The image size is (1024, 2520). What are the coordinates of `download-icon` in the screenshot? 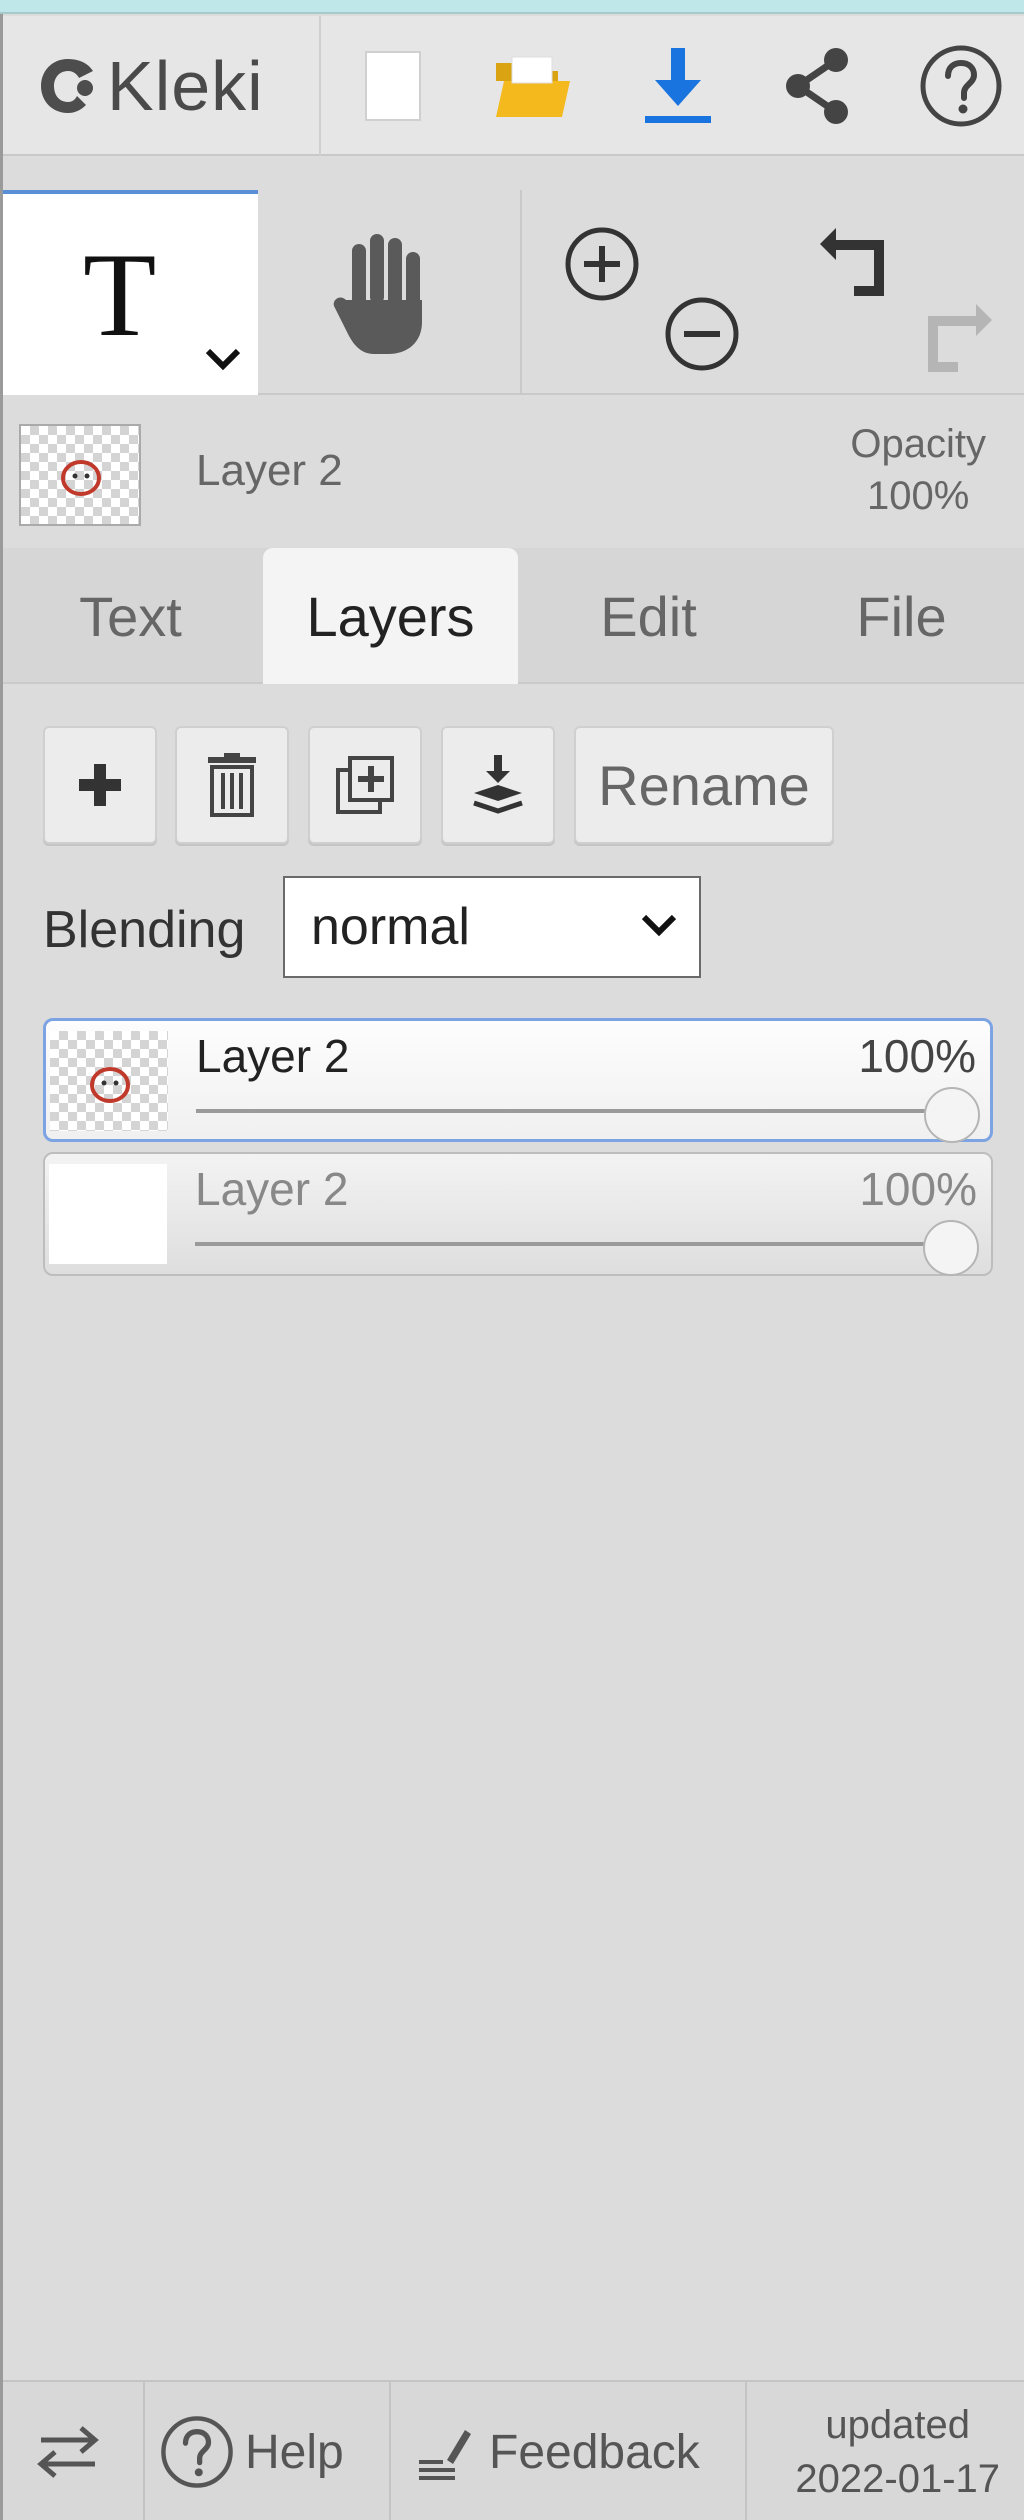 It's located at (678, 85).